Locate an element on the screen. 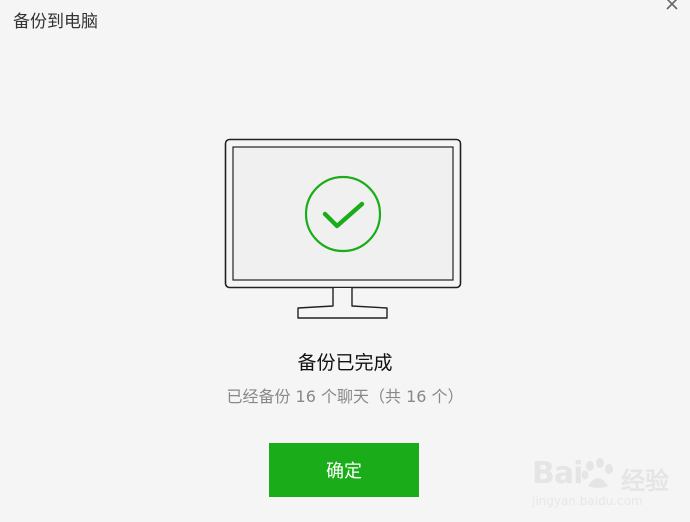  watermark-brand-suffix: 经验 is located at coordinates (645, 481).